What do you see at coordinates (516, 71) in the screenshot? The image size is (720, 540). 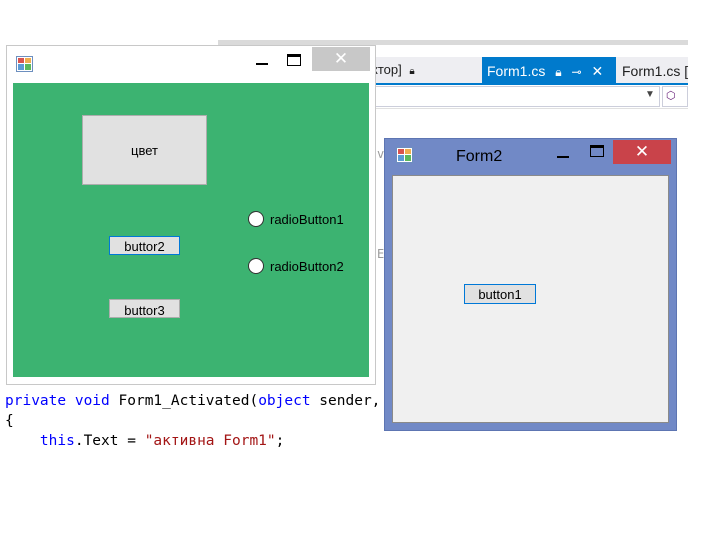 I see `ide-tab-active-label: Form1.cs` at bounding box center [516, 71].